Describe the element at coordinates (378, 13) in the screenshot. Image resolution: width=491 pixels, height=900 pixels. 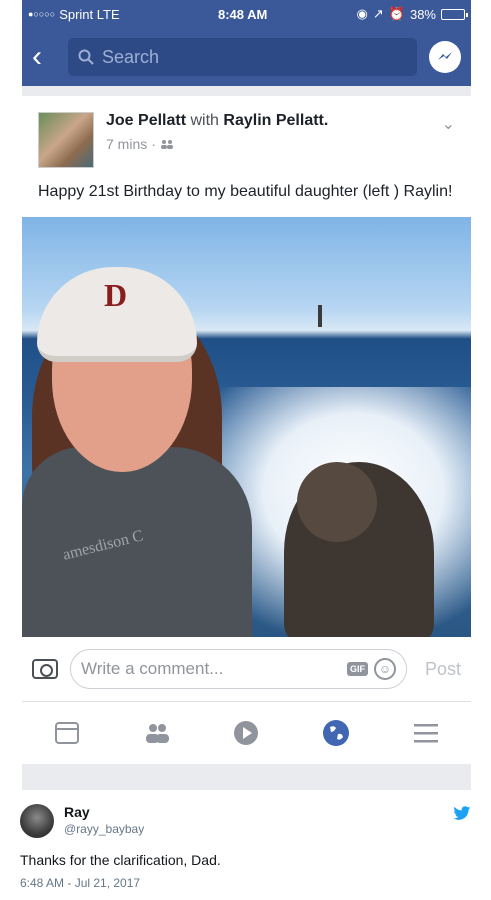
I see `arrow-icon: ↗` at that location.